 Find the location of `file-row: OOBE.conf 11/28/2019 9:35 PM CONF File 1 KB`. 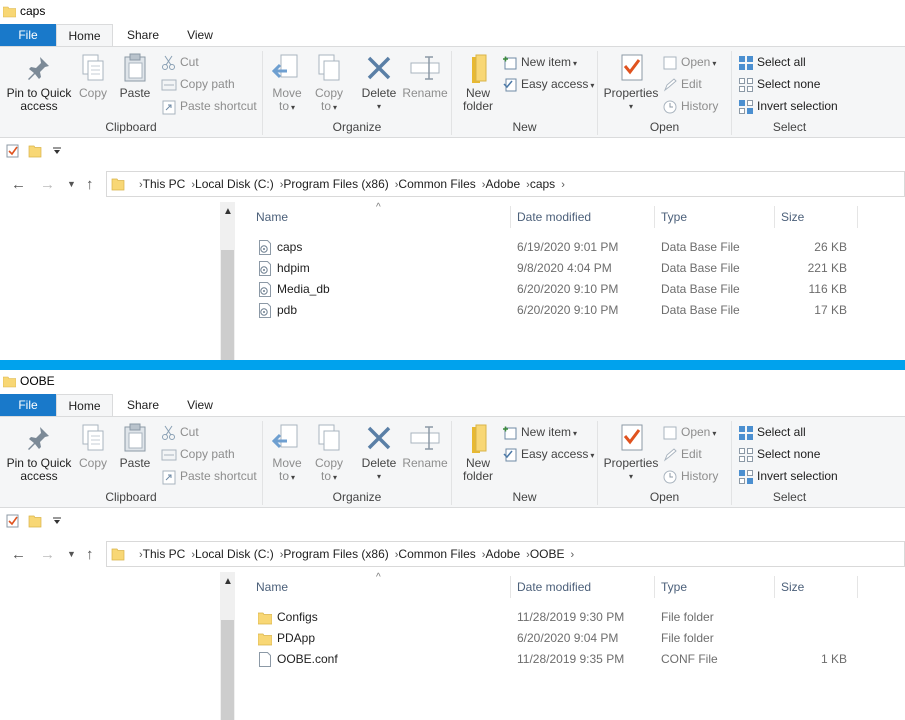

file-row: OOBE.conf 11/28/2019 9:35 PM CONF File 1 KB is located at coordinates (556, 659).